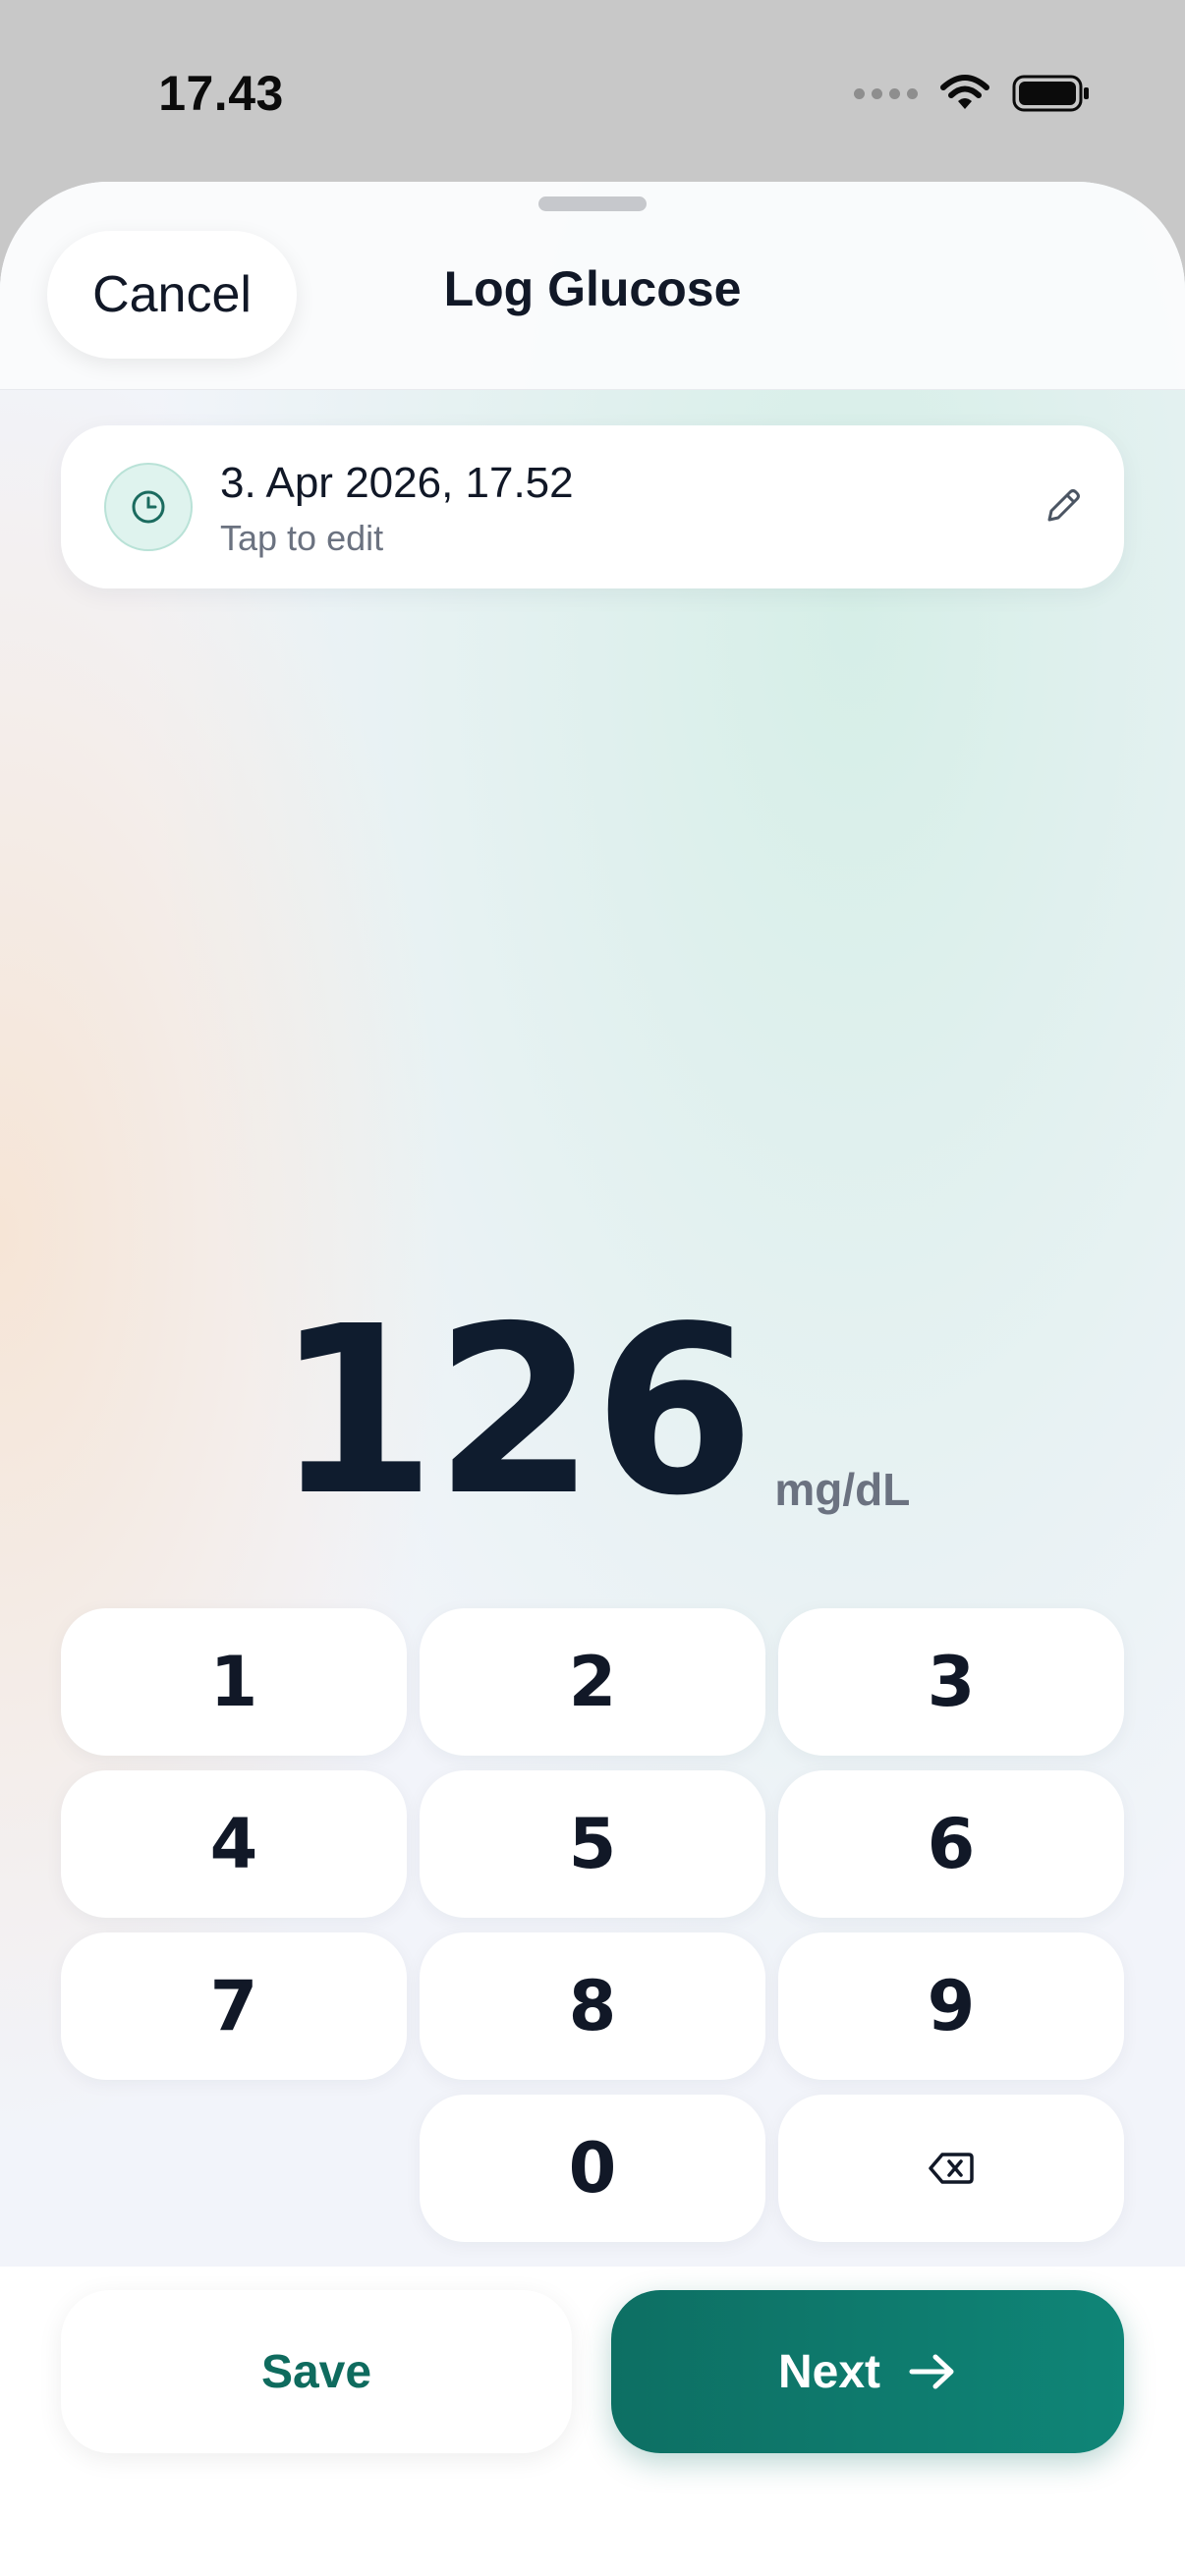 Image resolution: width=1185 pixels, height=2576 pixels. I want to click on keypad-key-4: 4, so click(234, 1844).